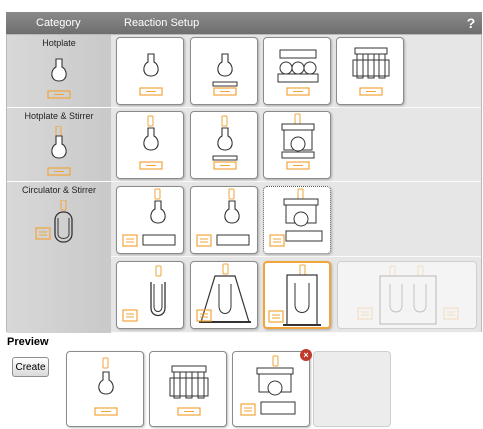 The height and width of the screenshot is (429, 483). I want to click on setup-circulator-u-vessel, so click(150, 295).